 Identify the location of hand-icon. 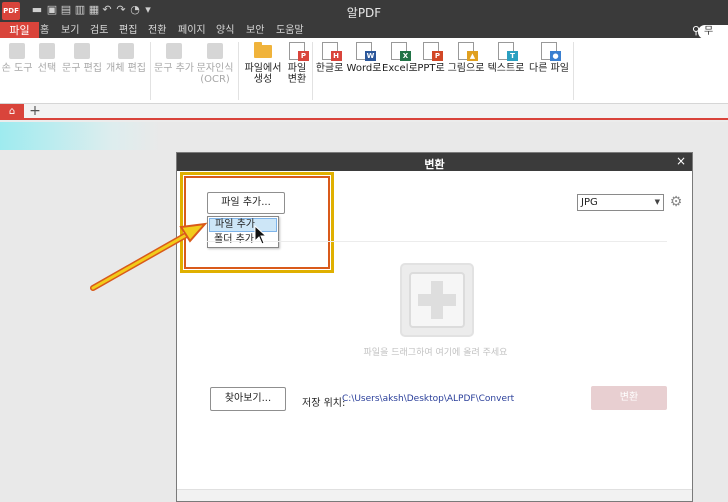
(17, 51).